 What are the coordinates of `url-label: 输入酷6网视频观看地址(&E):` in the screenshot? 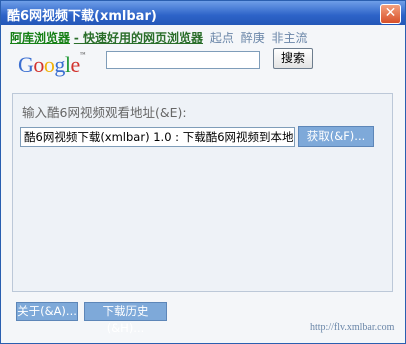 It's located at (104, 112).